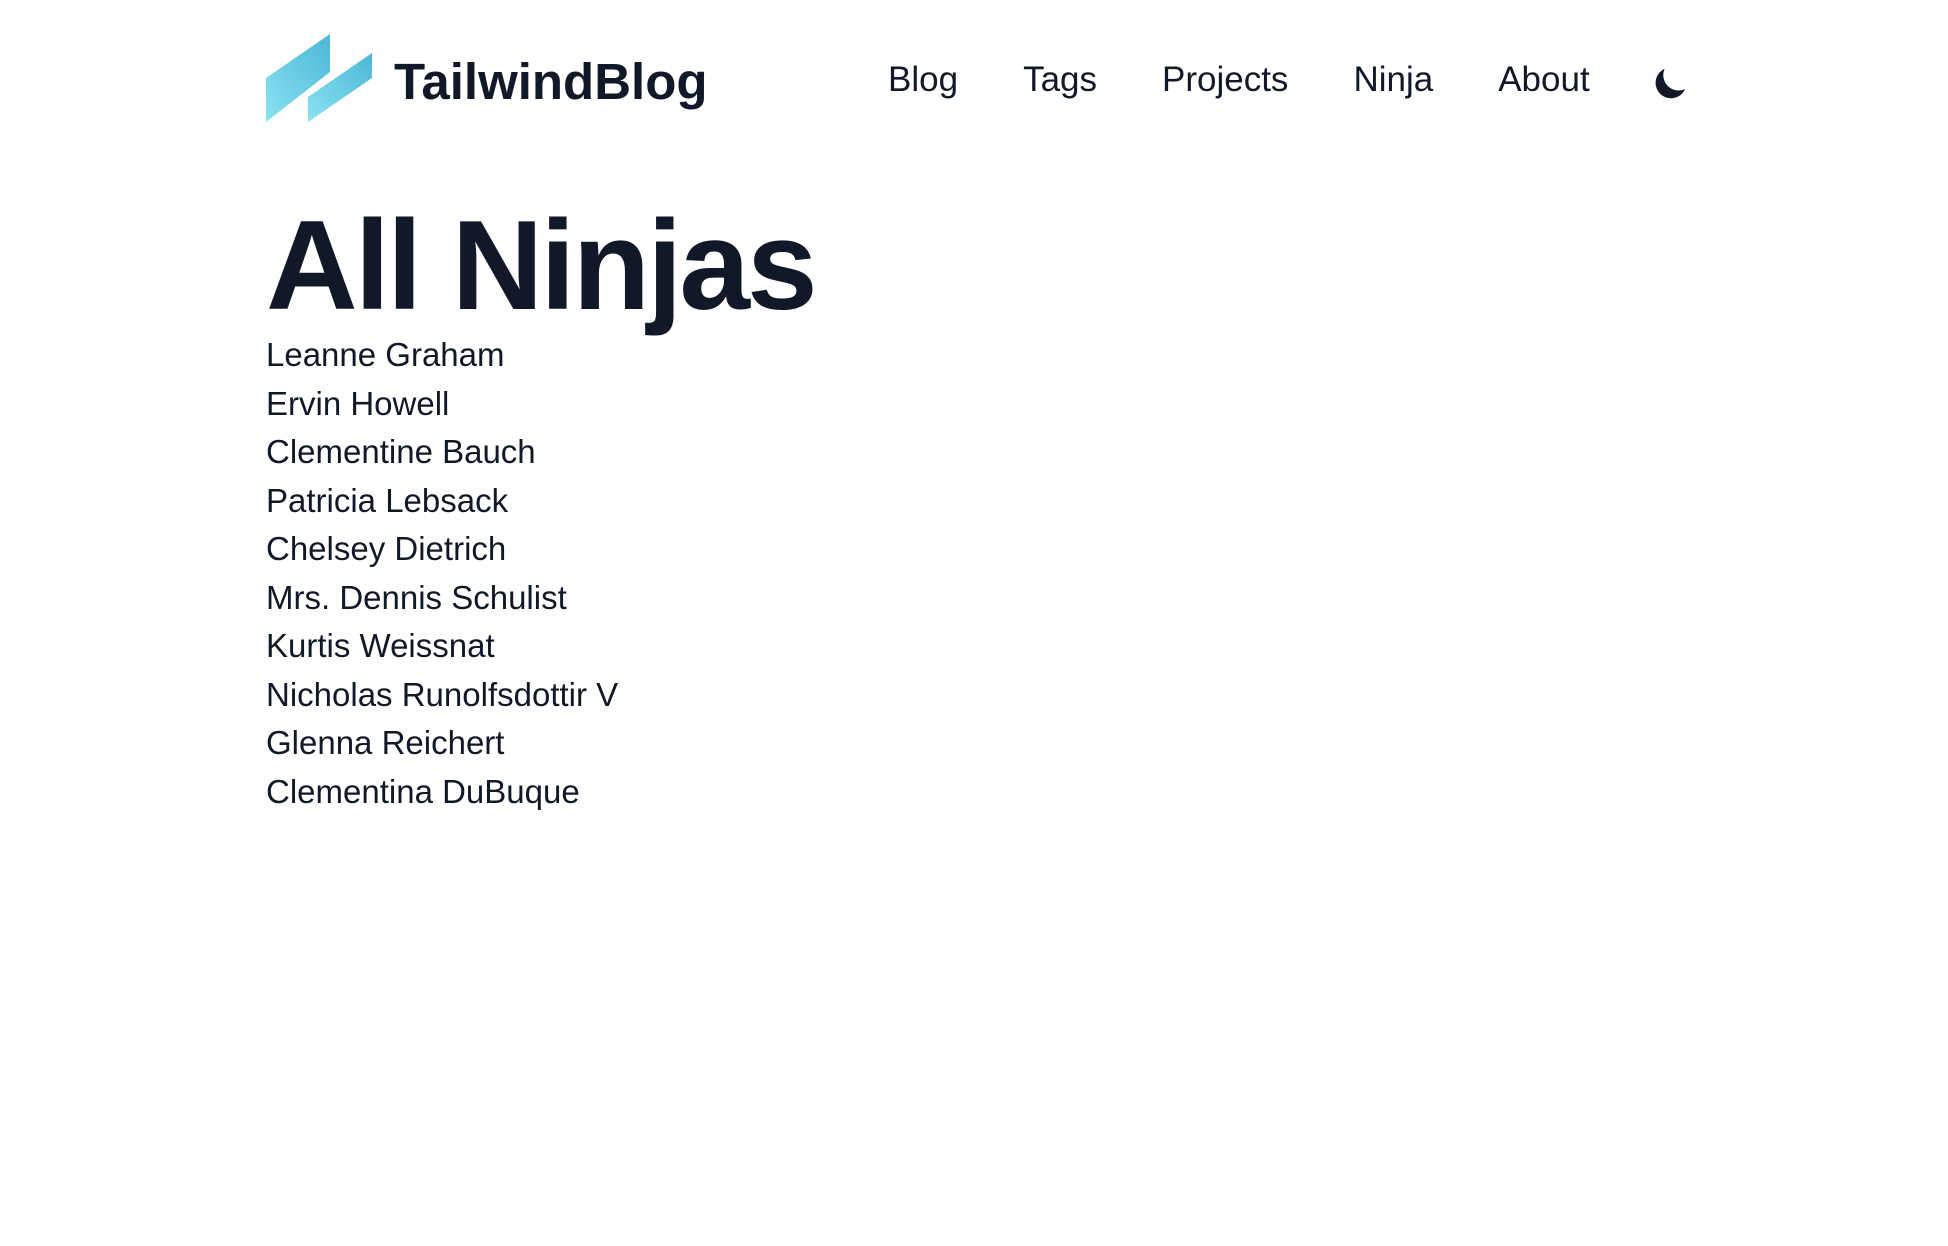  Describe the element at coordinates (386, 548) in the screenshot. I see `list-item: Chelsey Dietrich` at that location.